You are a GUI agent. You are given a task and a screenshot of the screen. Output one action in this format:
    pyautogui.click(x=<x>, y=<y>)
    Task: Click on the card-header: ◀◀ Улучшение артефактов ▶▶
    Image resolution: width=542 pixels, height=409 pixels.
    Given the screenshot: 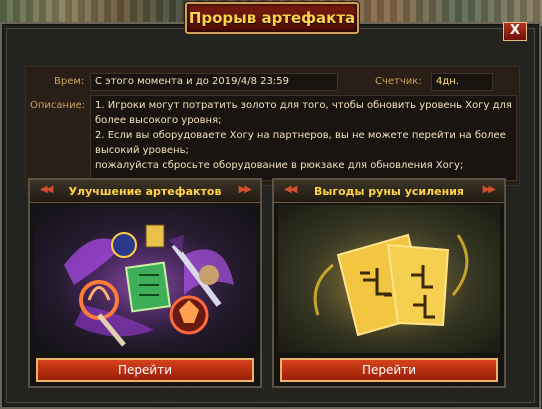 What is the action you would take?
    pyautogui.click(x=145, y=191)
    